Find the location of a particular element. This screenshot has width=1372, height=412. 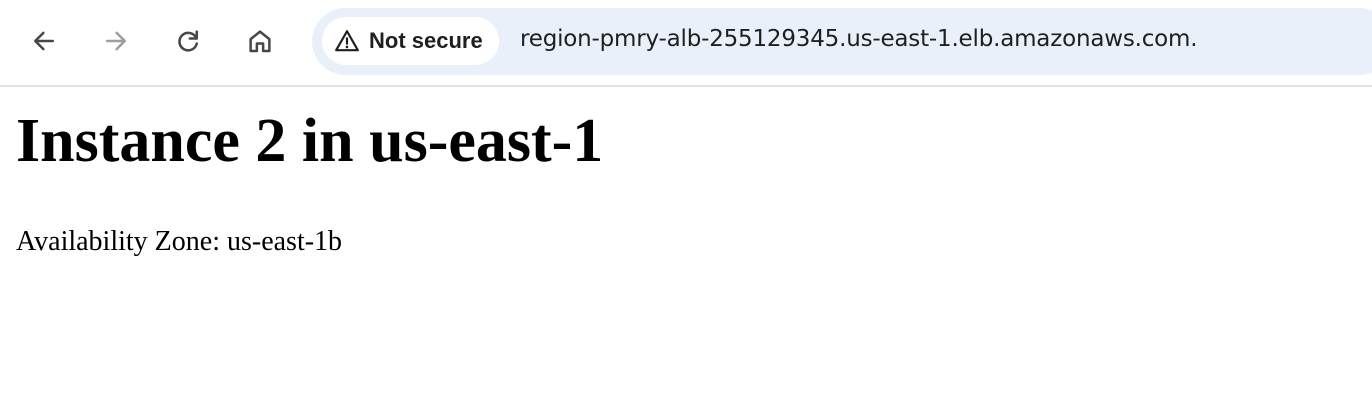

page-heading: Instance 2 in us-east-1 is located at coordinates (310, 141).